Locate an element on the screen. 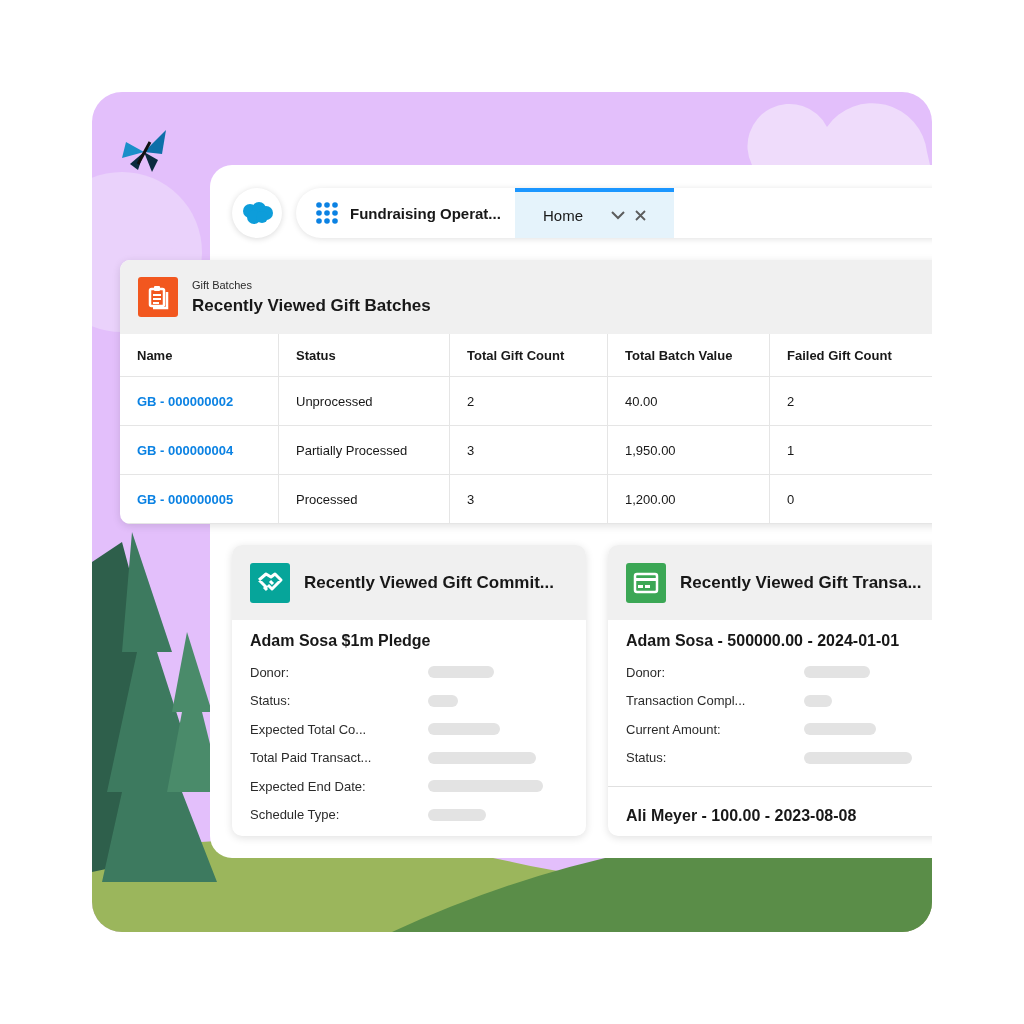 The height and width of the screenshot is (1024, 1024). cloud-logo-icon is located at coordinates (257, 213).